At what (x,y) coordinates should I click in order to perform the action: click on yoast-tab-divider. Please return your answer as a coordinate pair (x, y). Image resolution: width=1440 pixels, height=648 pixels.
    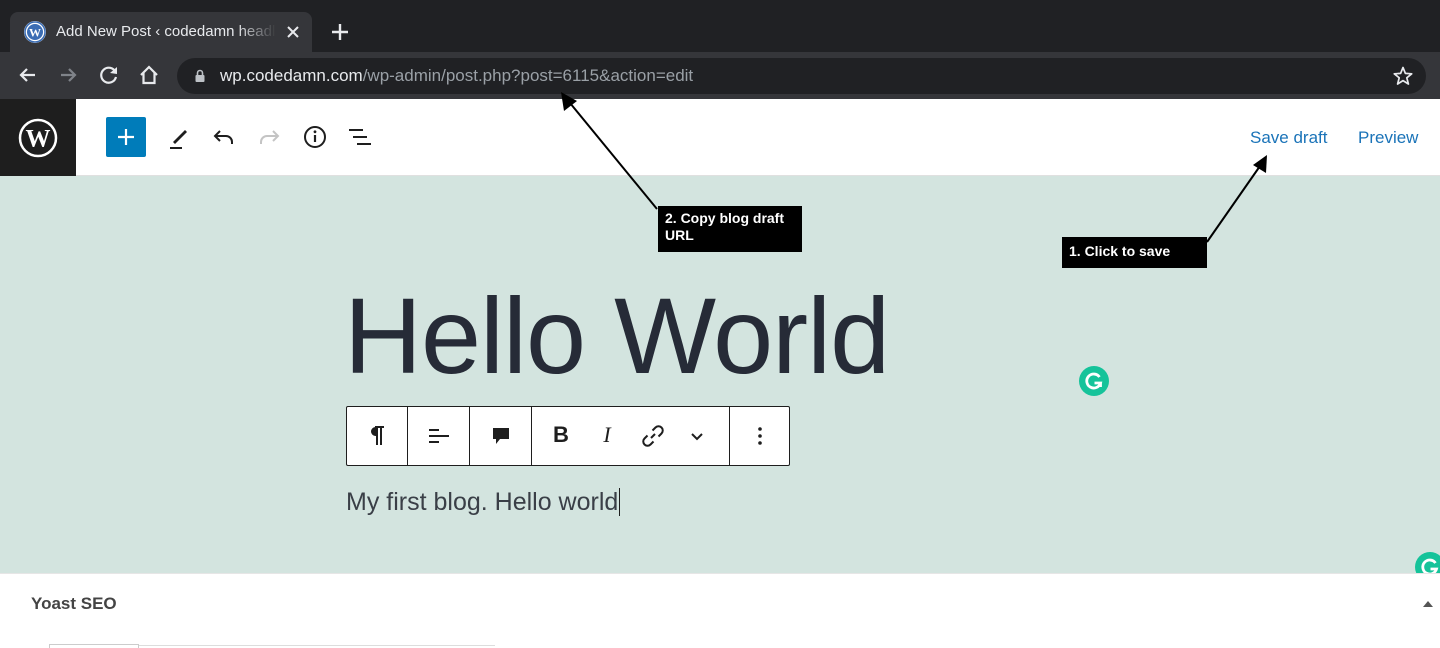
    Looking at the image, I should click on (317, 645).